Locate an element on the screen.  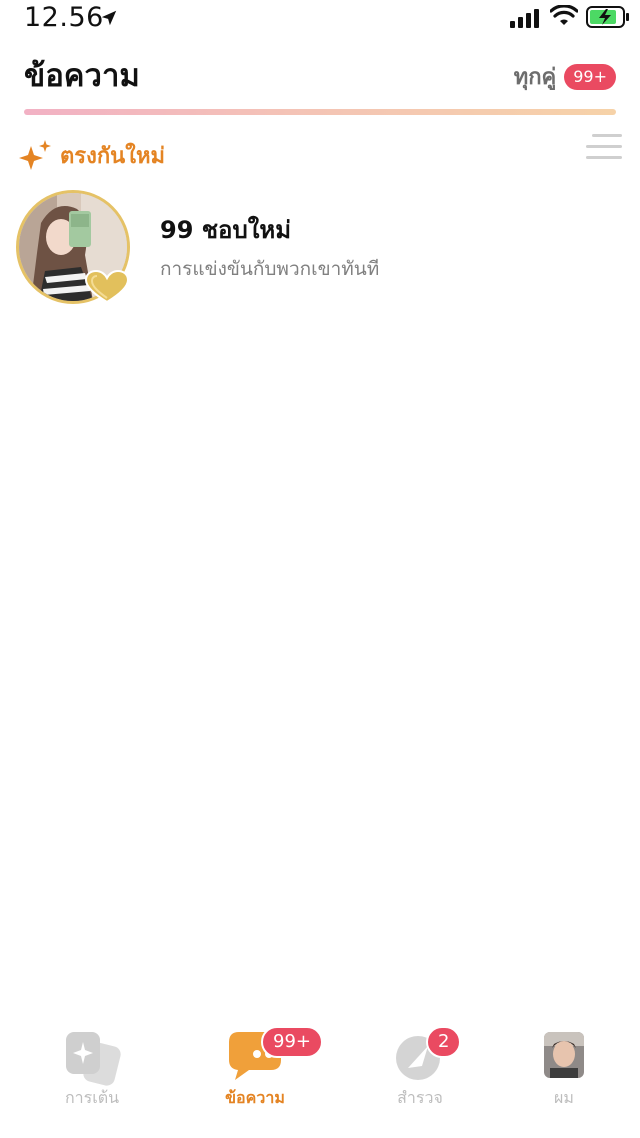
profile-photo is located at coordinates (564, 1055).